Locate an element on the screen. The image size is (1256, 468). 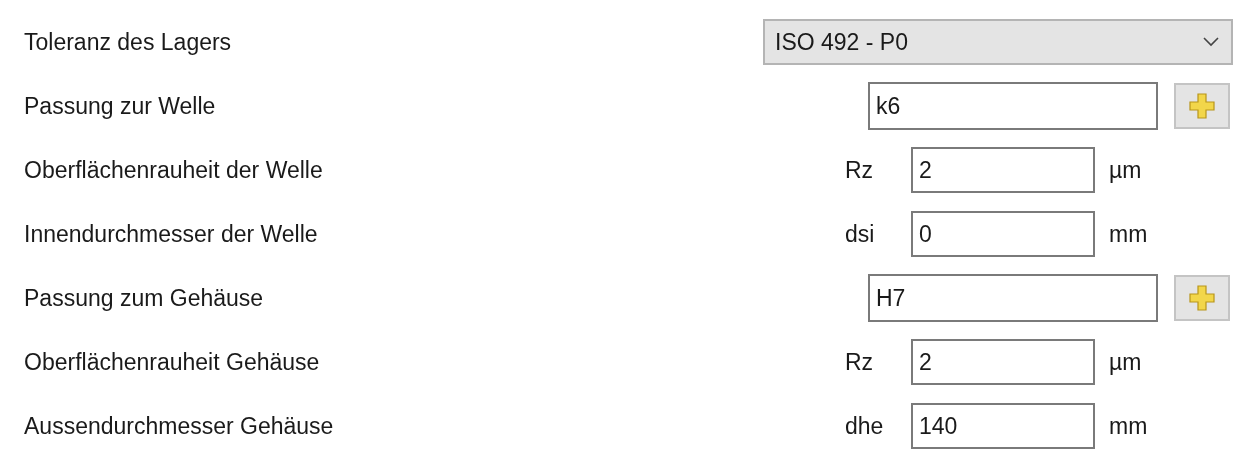
field-label: Passung zur Welle is located at coordinates (120, 106).